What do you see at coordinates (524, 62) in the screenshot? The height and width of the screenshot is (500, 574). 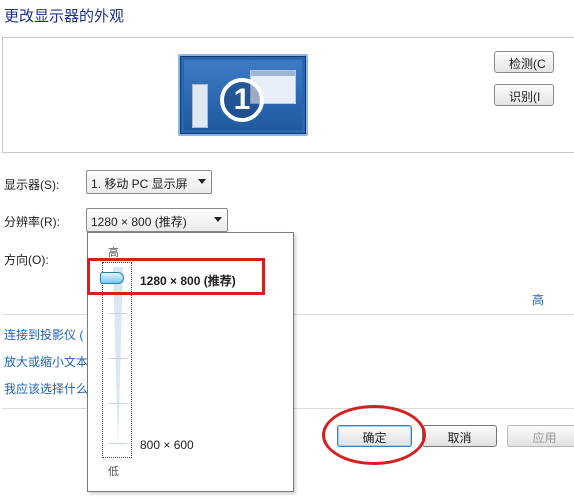 I see `detect-button: 检测(C` at bounding box center [524, 62].